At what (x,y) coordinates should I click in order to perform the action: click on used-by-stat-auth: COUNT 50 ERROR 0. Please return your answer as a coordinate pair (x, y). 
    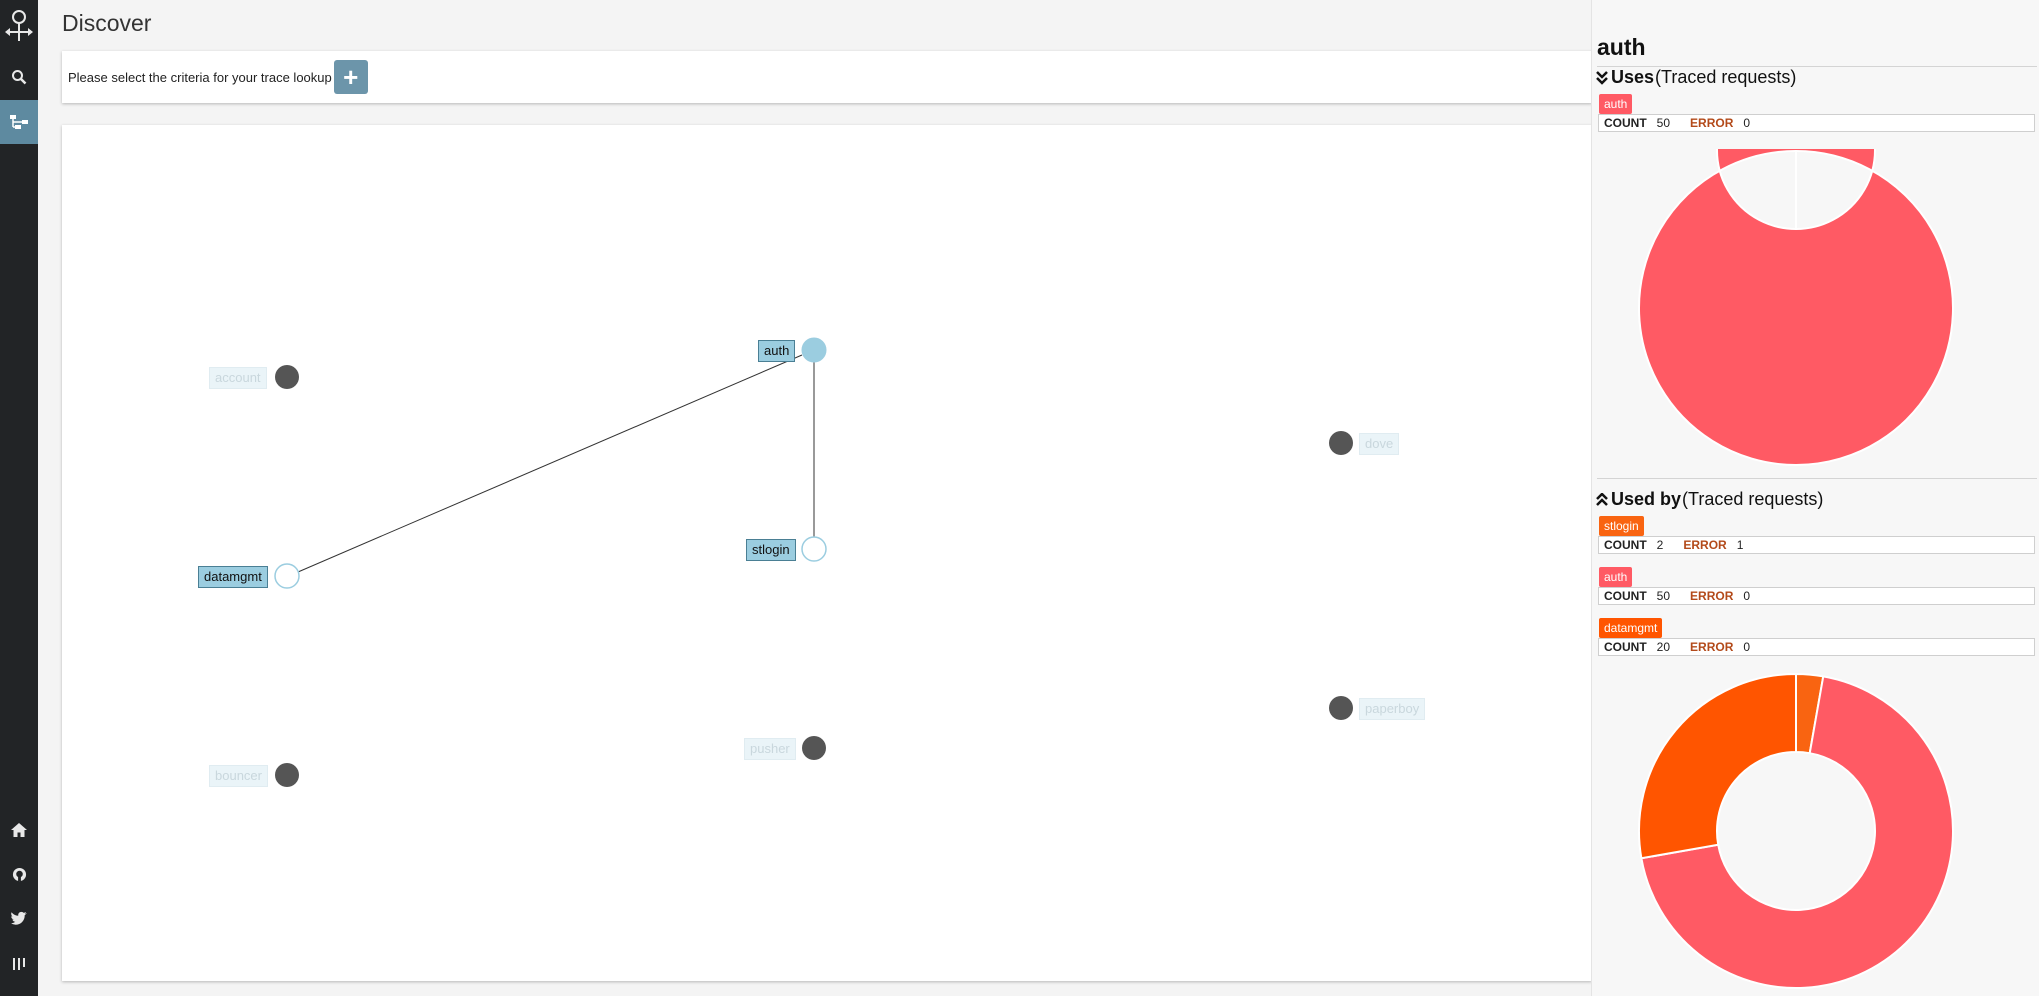
    Looking at the image, I should click on (1816, 596).